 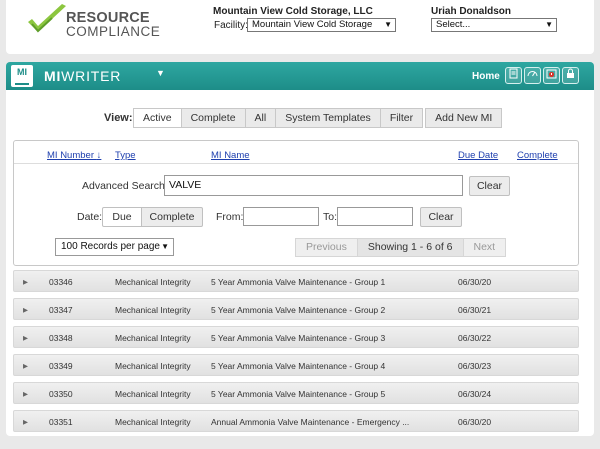 I want to click on pager: Previous Showing 1 - 6 of 6 Next, so click(x=401, y=247).